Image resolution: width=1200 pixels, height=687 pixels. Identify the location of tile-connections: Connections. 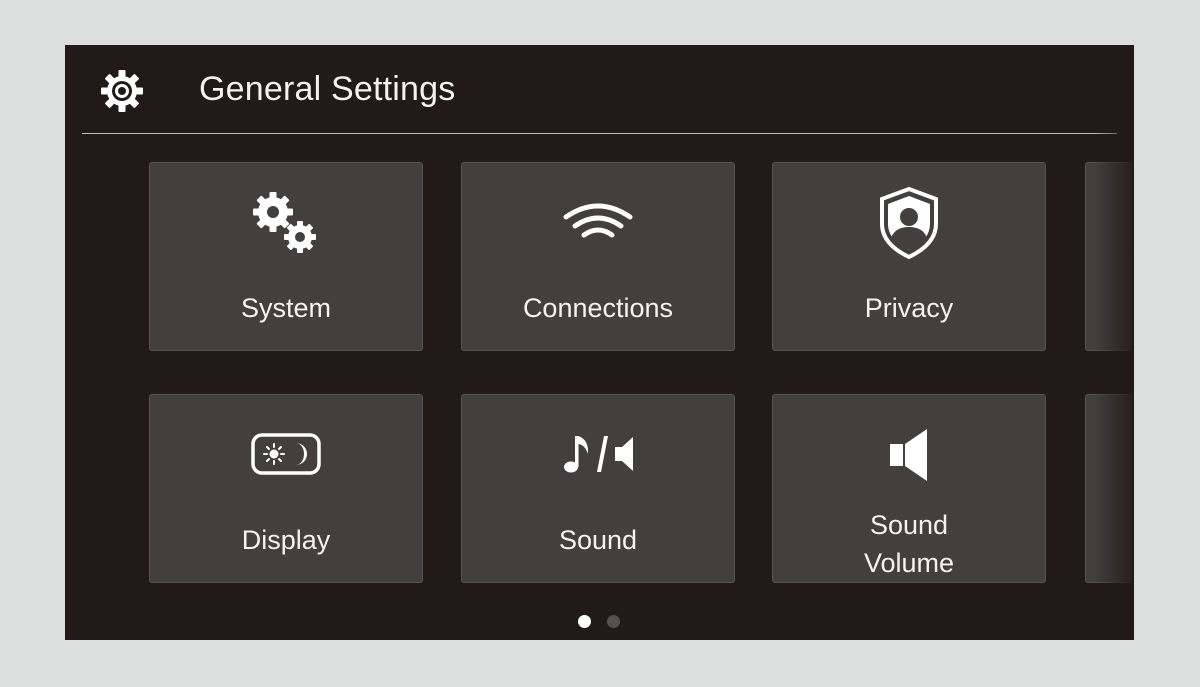
(598, 256).